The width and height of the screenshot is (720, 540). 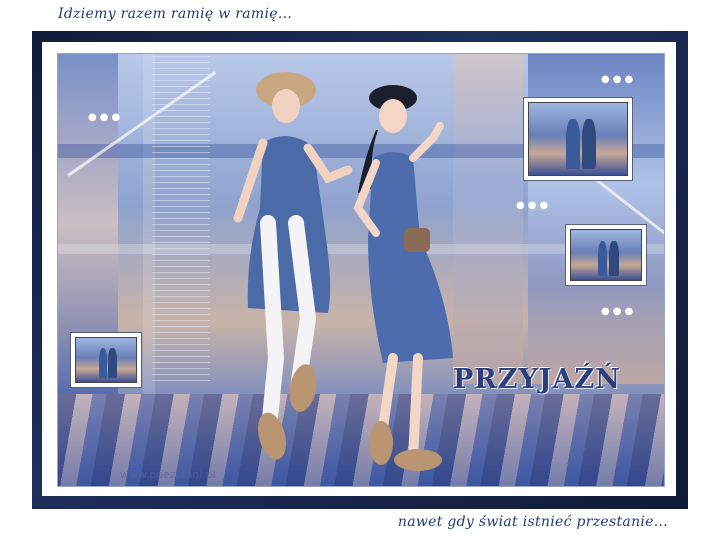 What do you see at coordinates (181, 221) in the screenshot?
I see `decorative-text-column` at bounding box center [181, 221].